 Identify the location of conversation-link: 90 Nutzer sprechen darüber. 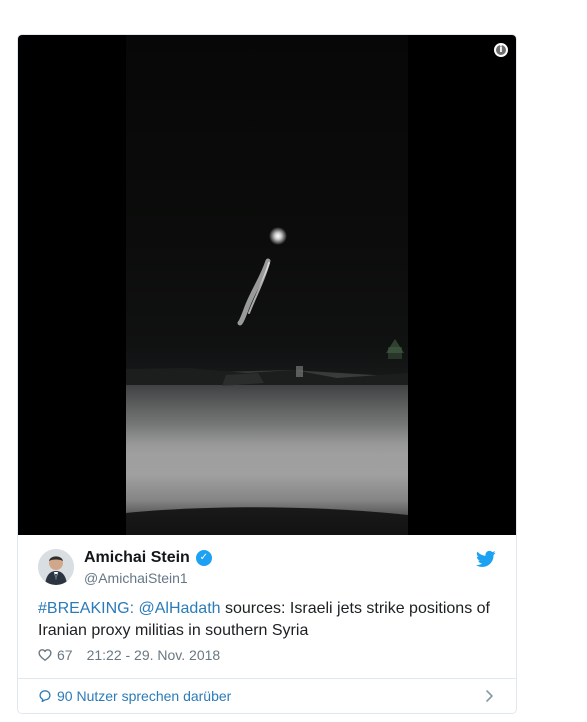
(267, 696).